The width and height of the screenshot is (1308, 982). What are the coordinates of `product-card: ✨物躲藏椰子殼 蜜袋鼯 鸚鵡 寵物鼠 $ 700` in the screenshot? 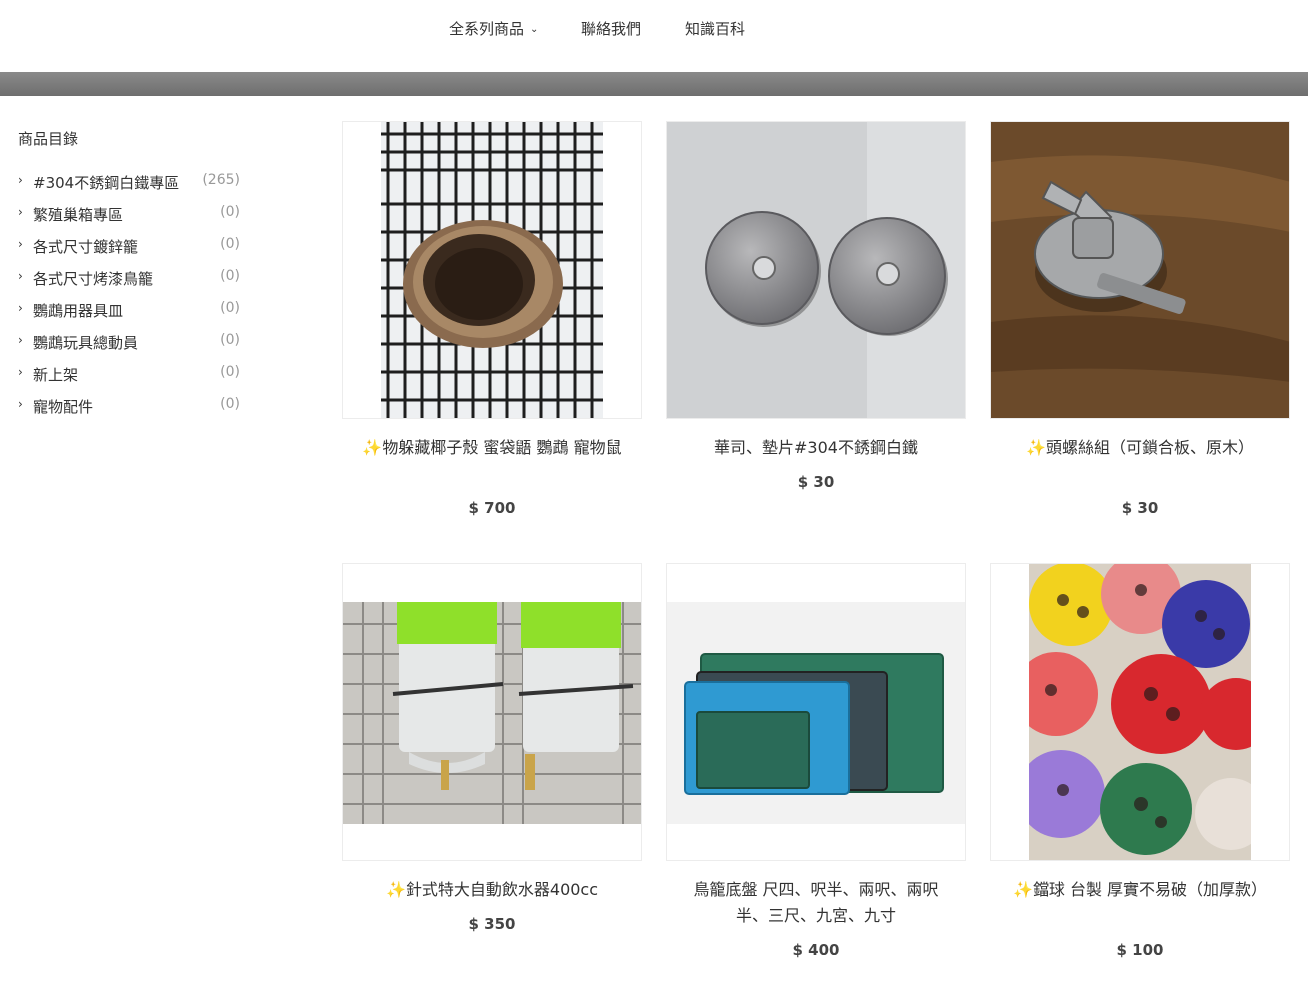 It's located at (492, 321).